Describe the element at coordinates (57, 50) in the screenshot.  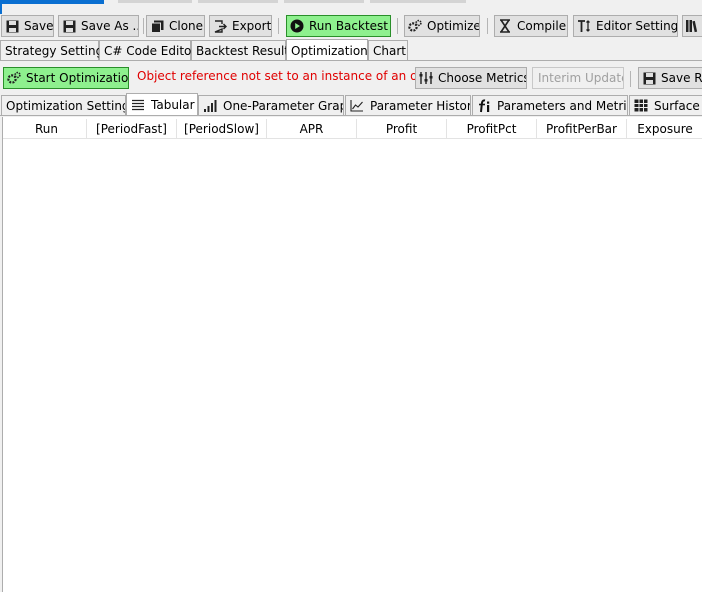
I see `tab-label: Strategy Settings` at that location.